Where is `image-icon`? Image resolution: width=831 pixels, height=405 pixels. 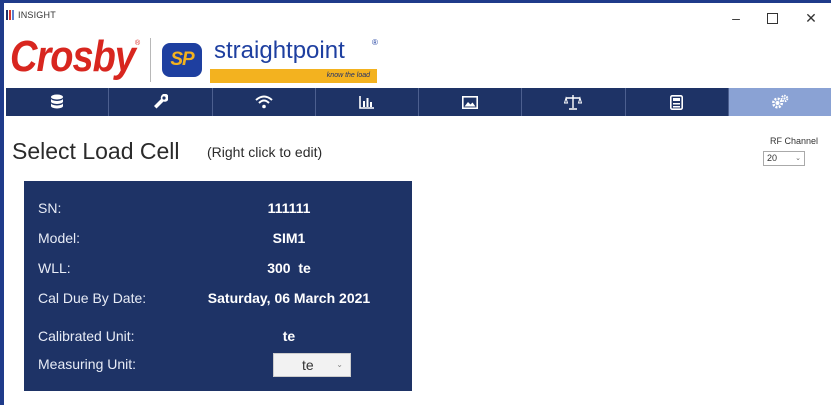
image-icon is located at coordinates (470, 102).